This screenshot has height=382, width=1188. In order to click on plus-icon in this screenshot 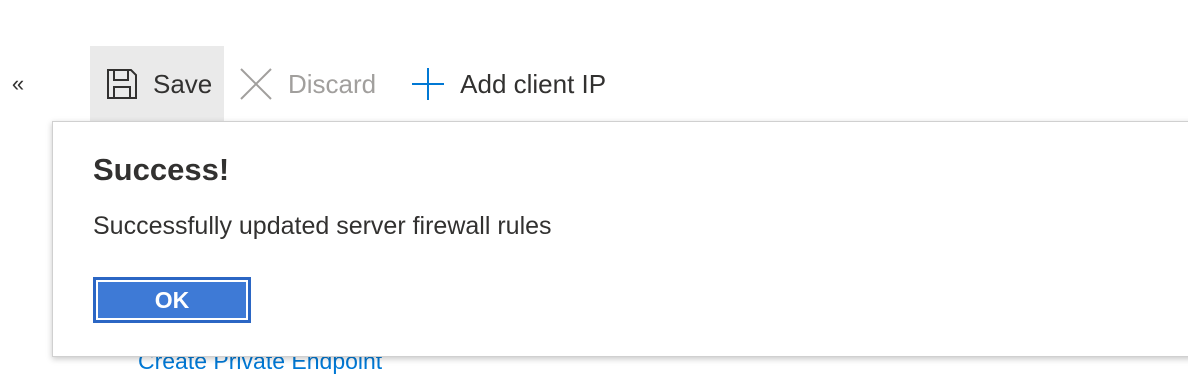, I will do `click(428, 84)`.